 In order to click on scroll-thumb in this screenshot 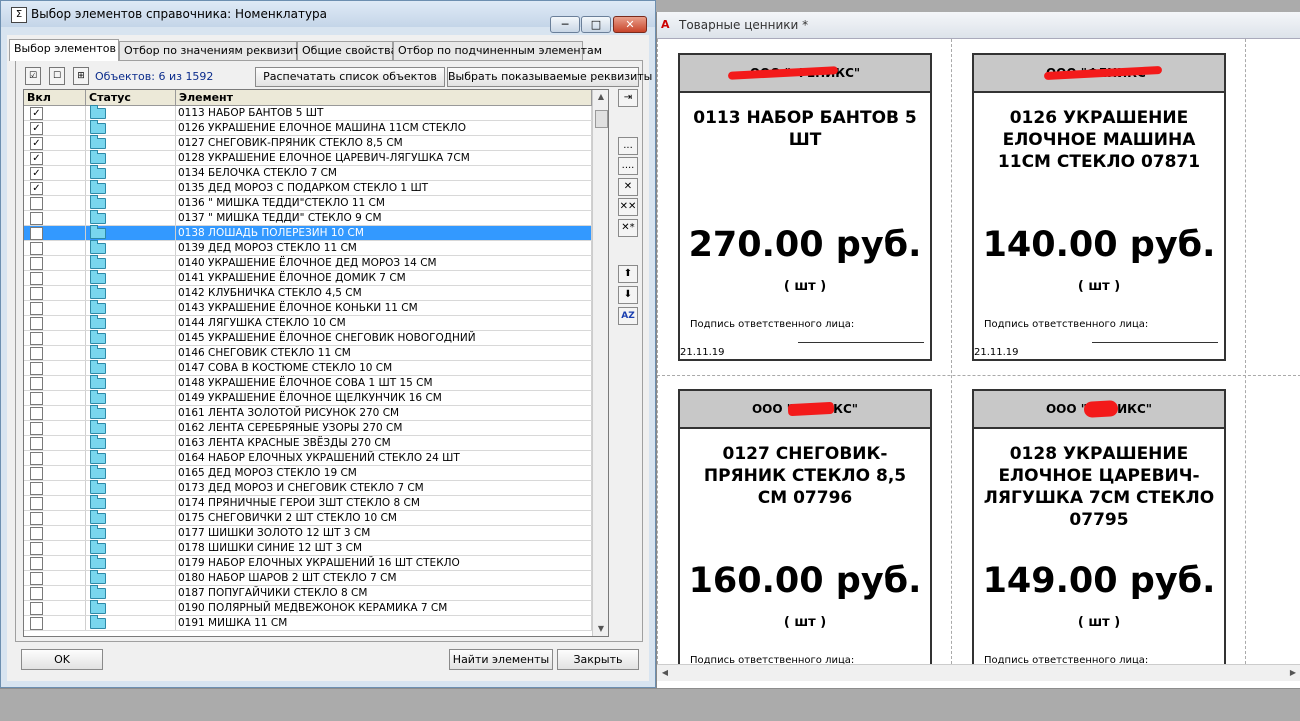, I will do `click(601, 119)`.